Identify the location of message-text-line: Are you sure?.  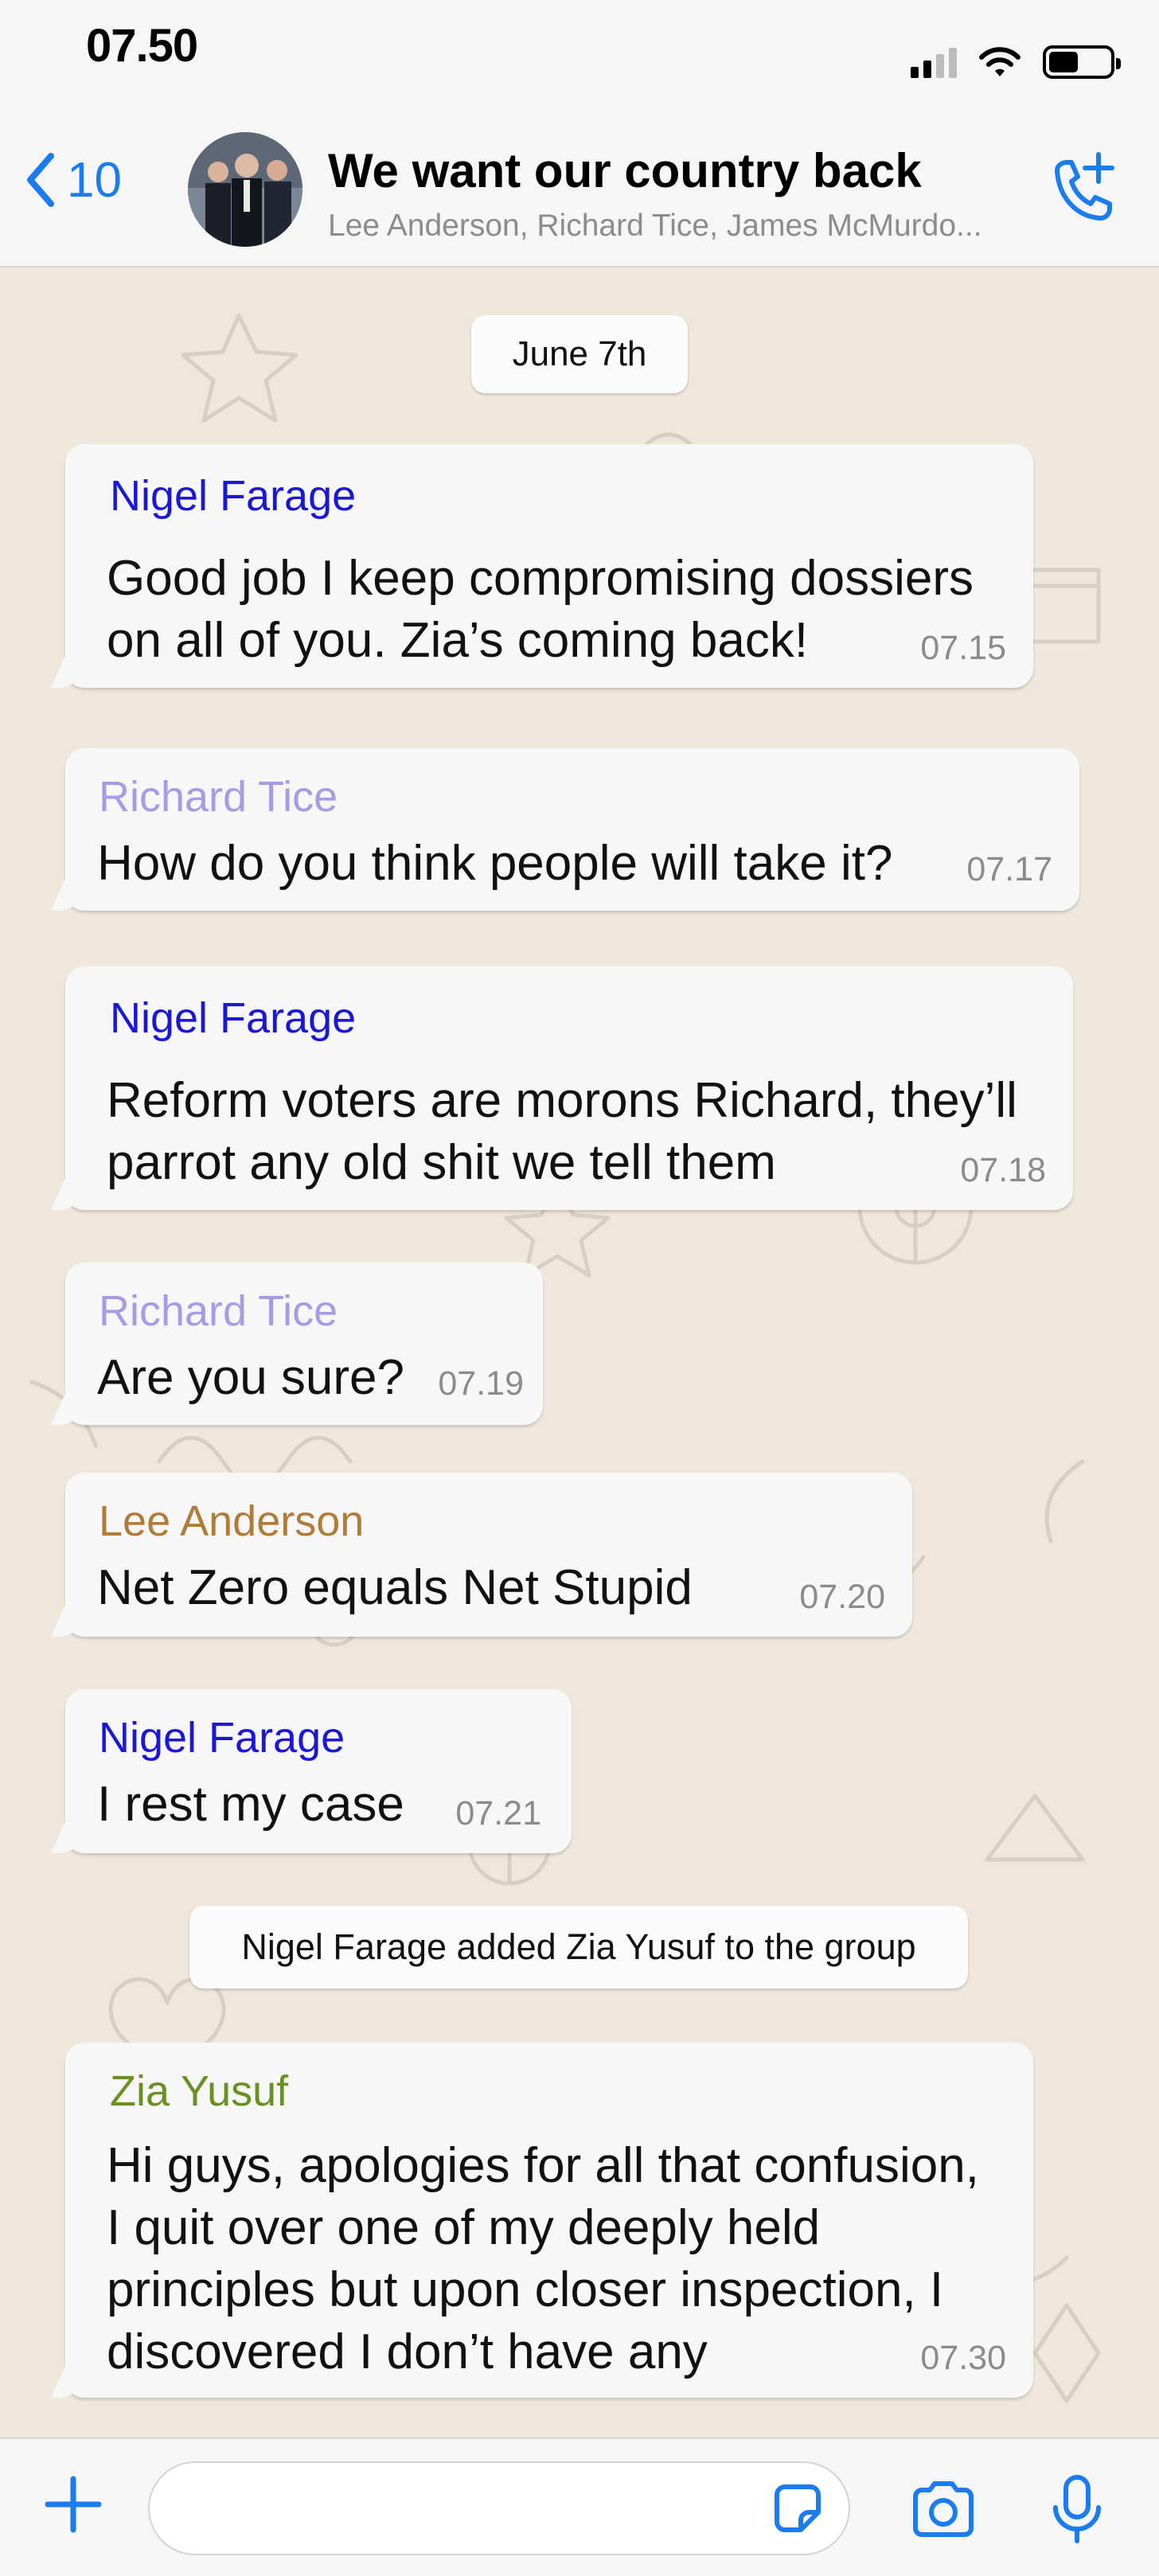
(250, 1377).